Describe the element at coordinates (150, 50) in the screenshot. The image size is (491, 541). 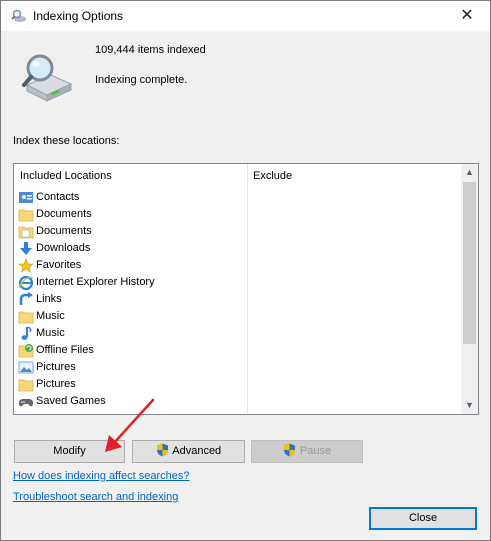
I see `items-indexed-count: 109,444 items indexed` at that location.